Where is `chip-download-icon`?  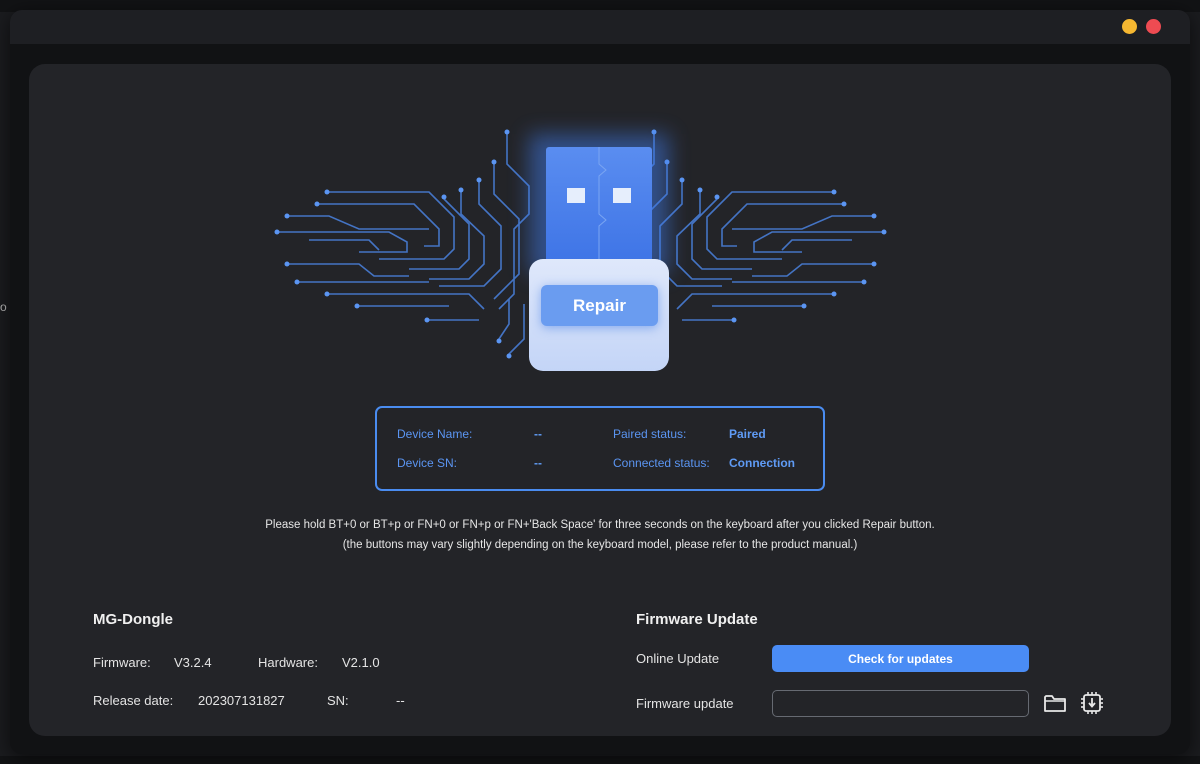 chip-download-icon is located at coordinates (1092, 703).